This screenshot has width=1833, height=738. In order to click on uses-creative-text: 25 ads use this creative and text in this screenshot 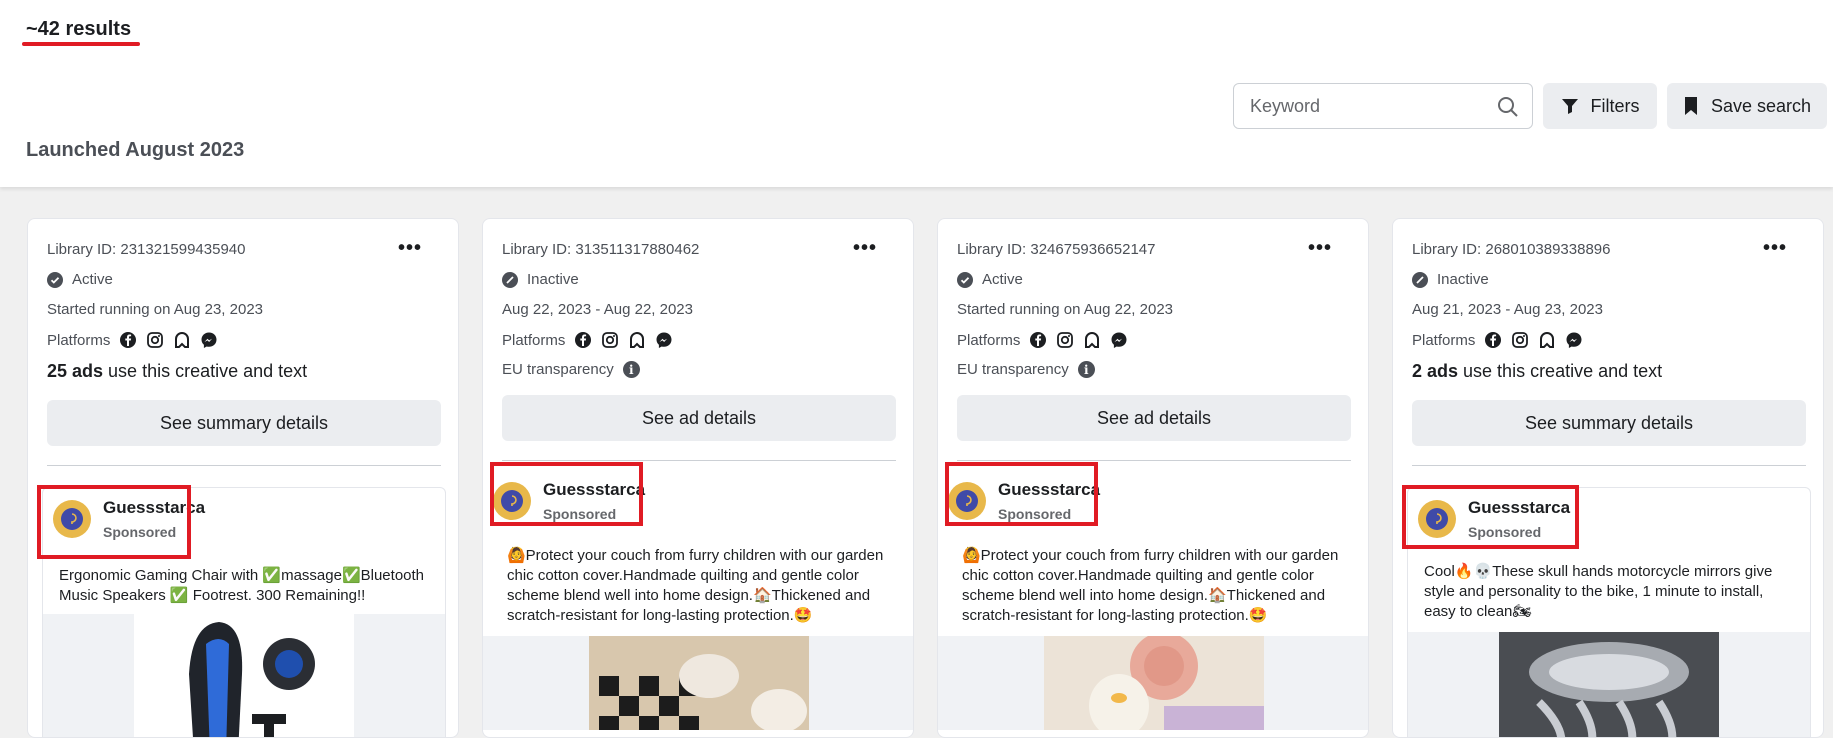, I will do `click(177, 371)`.